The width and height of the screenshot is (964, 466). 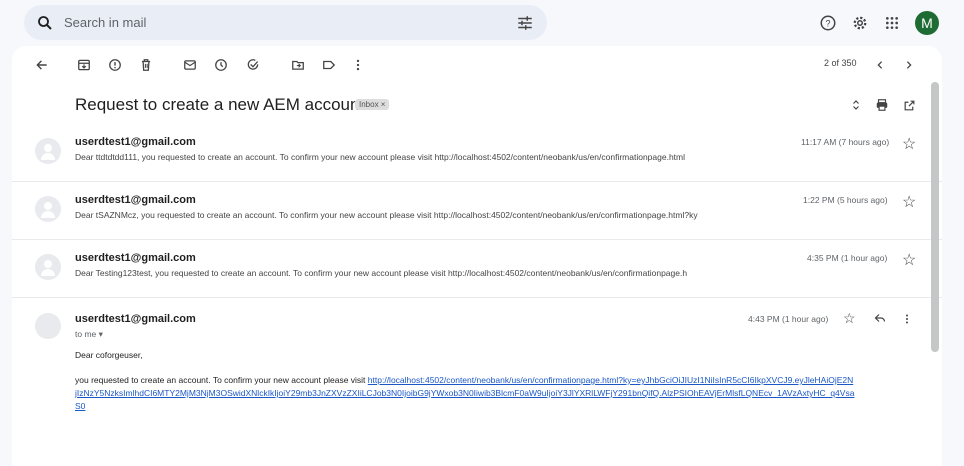 I want to click on message-time: 4:43 PM (1 hour ago), so click(x=788, y=319).